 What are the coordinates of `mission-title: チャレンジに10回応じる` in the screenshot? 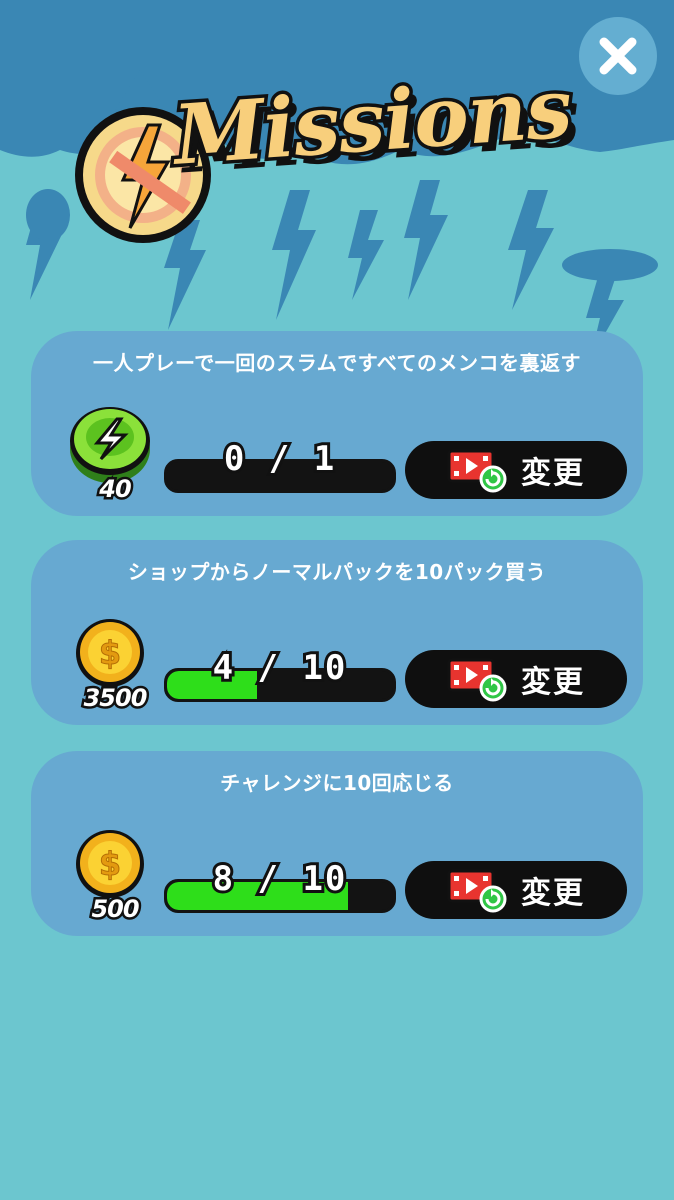 It's located at (337, 783).